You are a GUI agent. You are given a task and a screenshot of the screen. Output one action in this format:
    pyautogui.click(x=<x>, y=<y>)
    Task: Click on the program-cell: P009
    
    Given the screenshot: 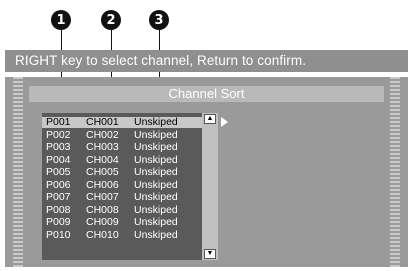 What is the action you would take?
    pyautogui.click(x=58, y=222)
    